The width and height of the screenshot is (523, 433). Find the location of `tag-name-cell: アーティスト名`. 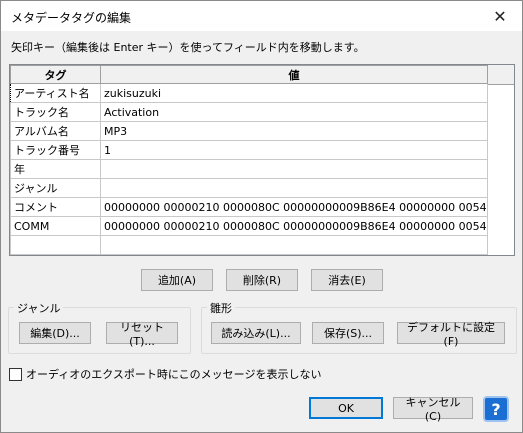

tag-name-cell: アーティスト名 is located at coordinates (55, 93).